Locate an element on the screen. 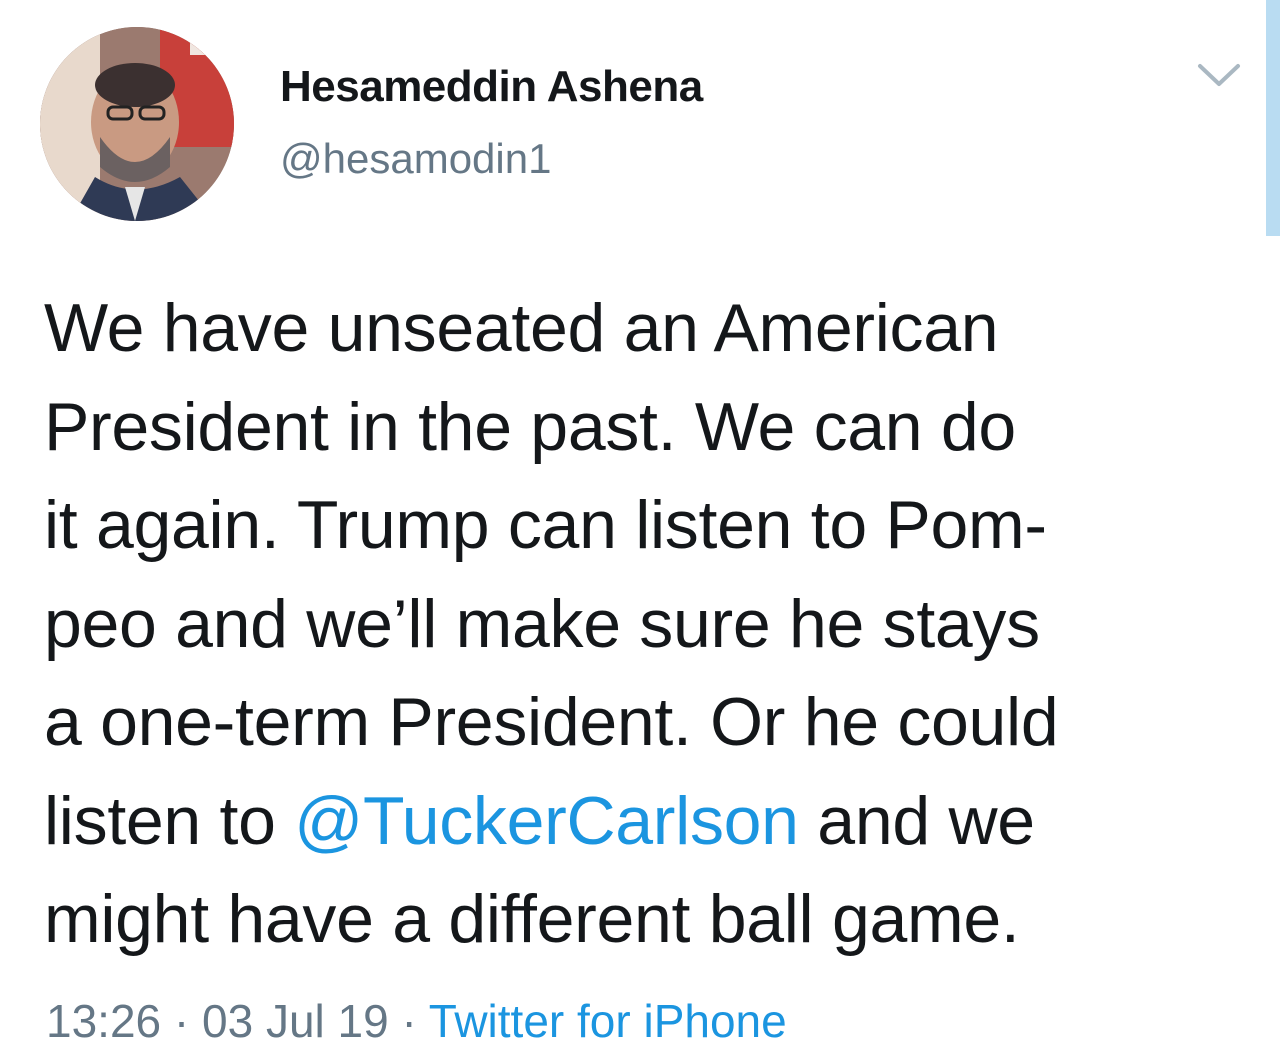 Image resolution: width=1280 pixels, height=1061 pixels. tweet-text-line: a one-term President. Or he could is located at coordinates (551, 722).